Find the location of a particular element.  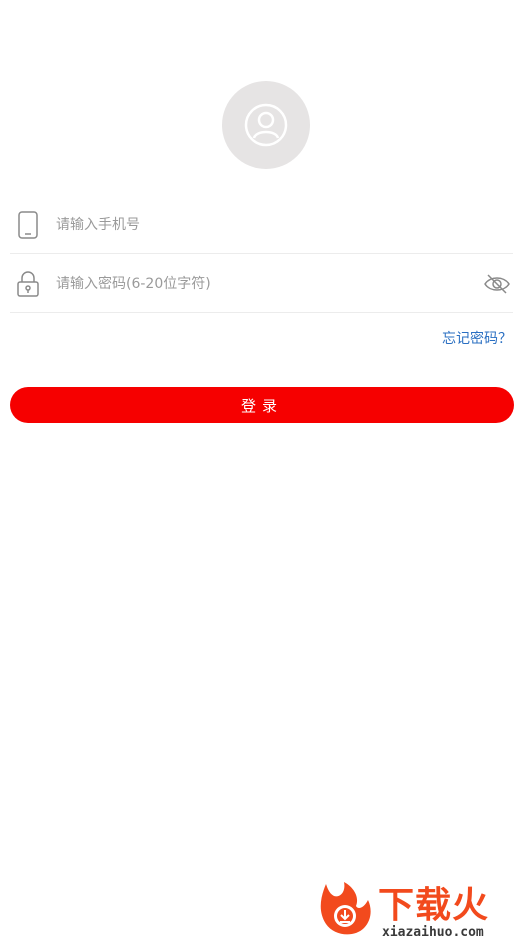

user-avatar-icon is located at coordinates (266, 125).